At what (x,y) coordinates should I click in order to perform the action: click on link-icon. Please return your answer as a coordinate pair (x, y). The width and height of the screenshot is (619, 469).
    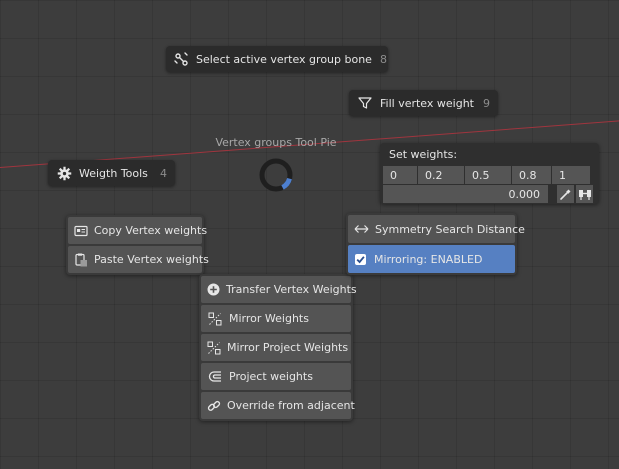
    Looking at the image, I should click on (214, 406).